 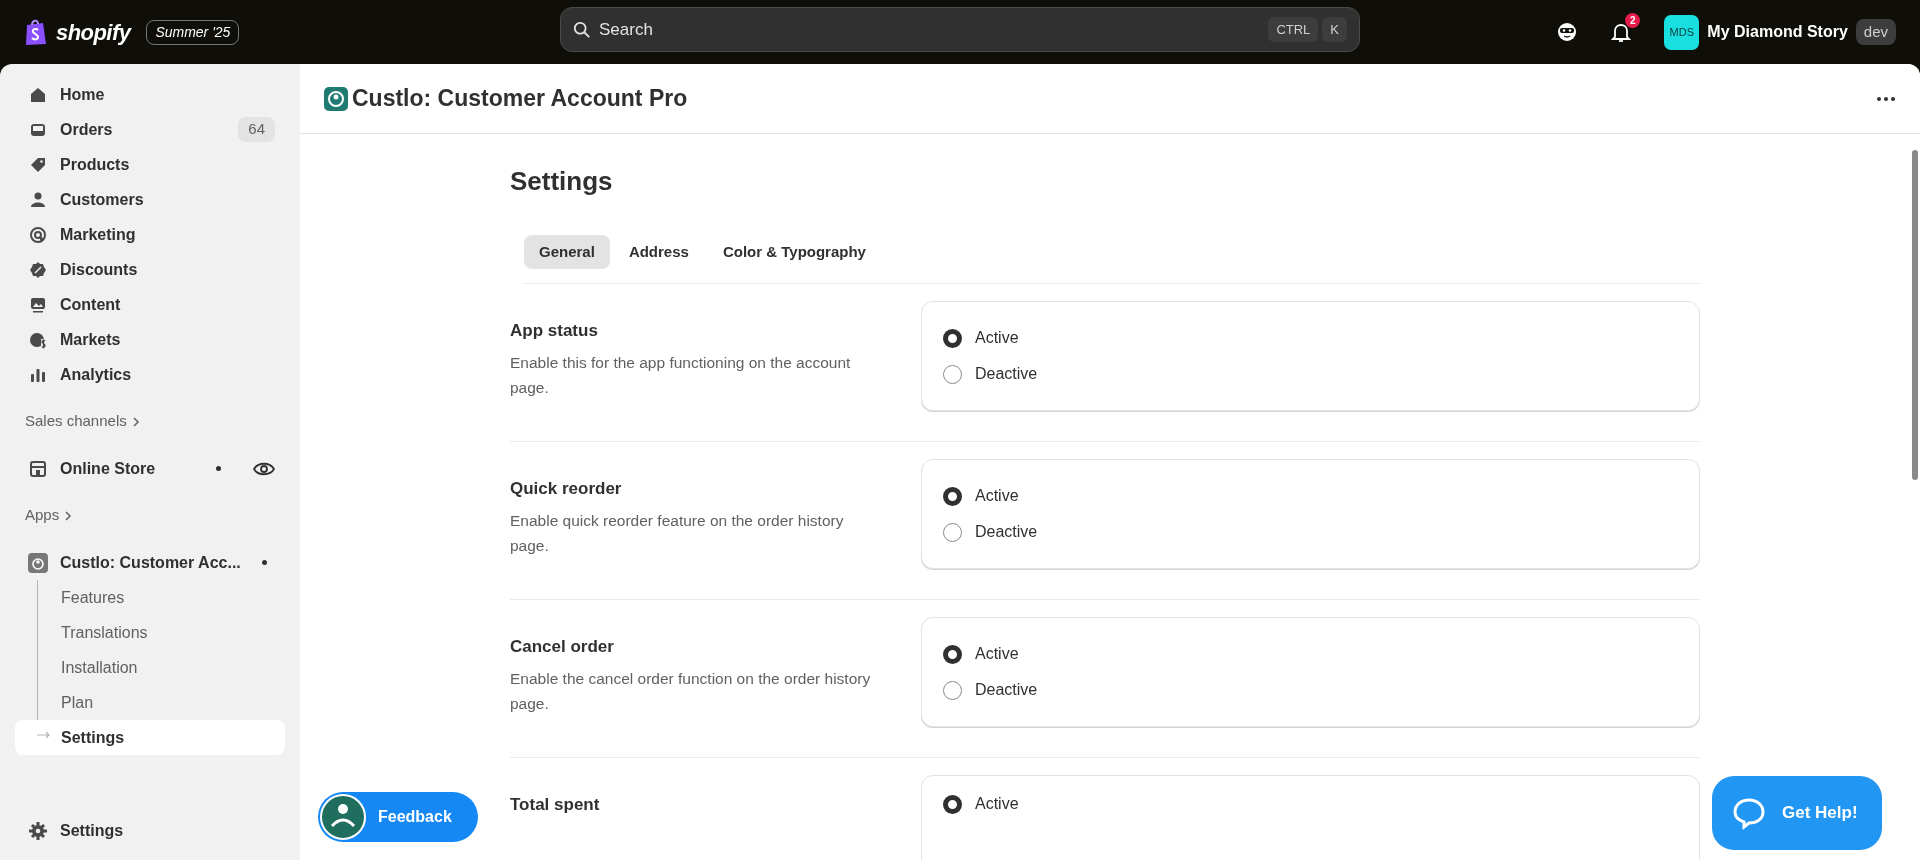 What do you see at coordinates (150, 597) in the screenshot?
I see `sidebar-subitem: Features` at bounding box center [150, 597].